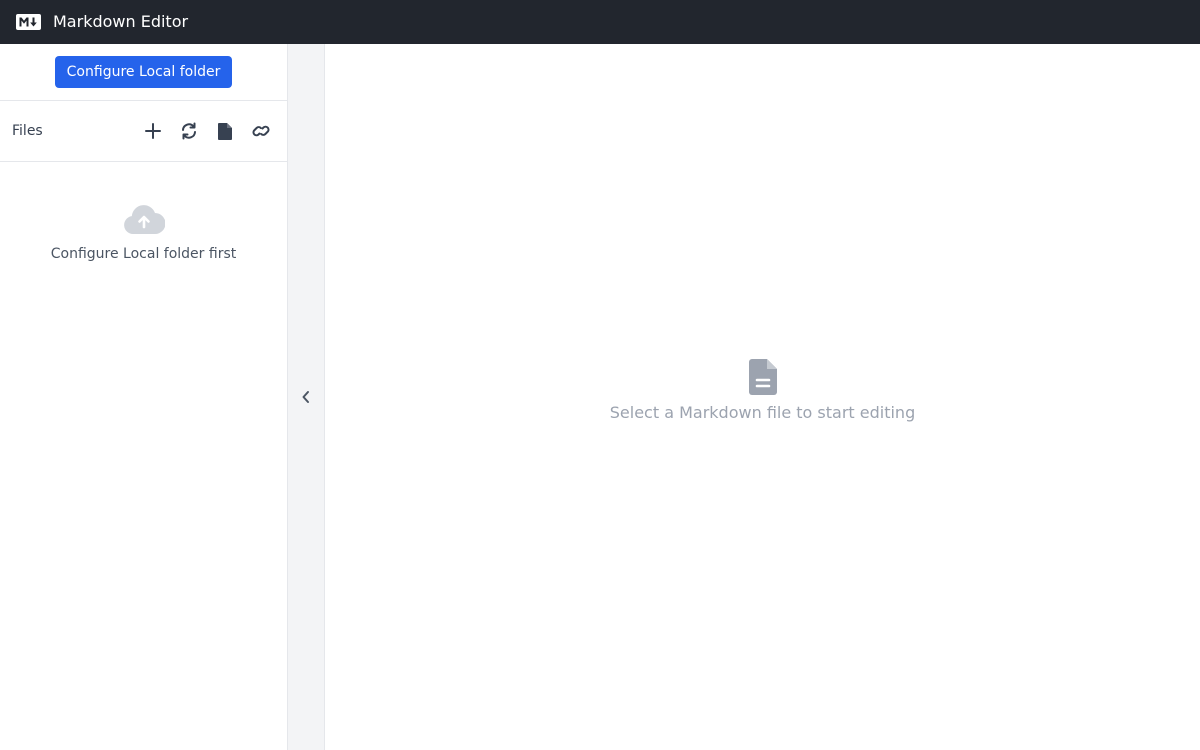 This screenshot has height=750, width=1200. I want to click on cloud-upload-icon, so click(144, 219).